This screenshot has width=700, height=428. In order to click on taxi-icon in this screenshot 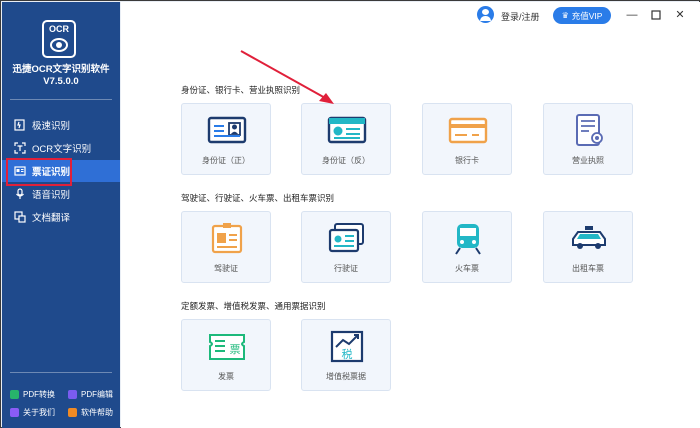, I will do `click(589, 237)`.